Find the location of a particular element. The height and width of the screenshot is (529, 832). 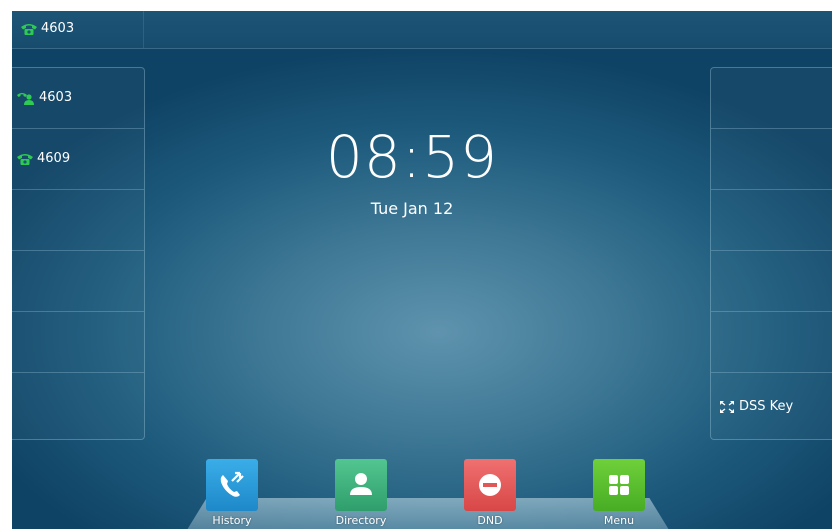

directory-tile is located at coordinates (361, 485).